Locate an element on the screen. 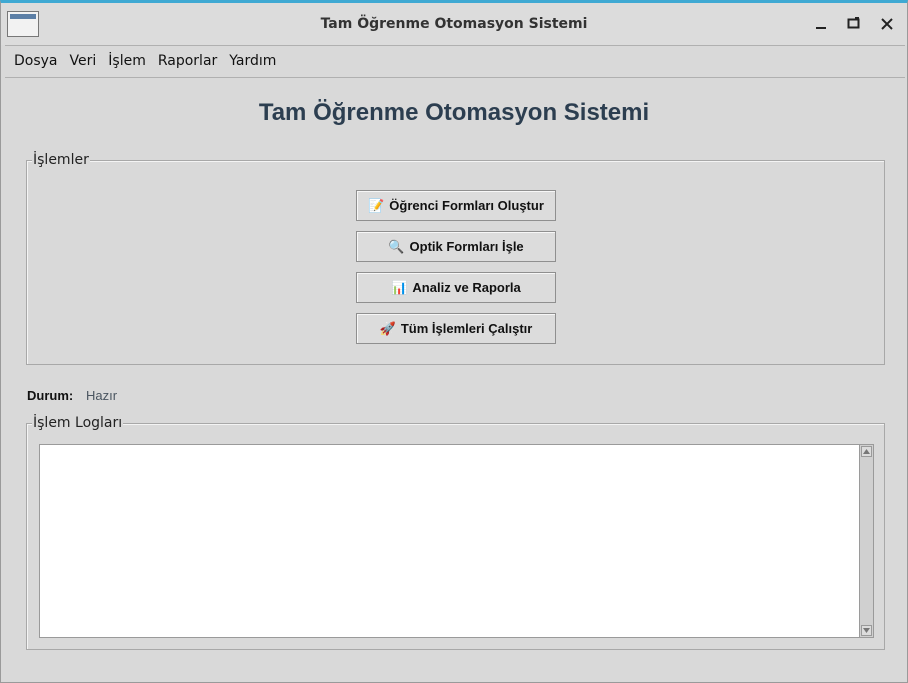  close-button is located at coordinates (887, 24).